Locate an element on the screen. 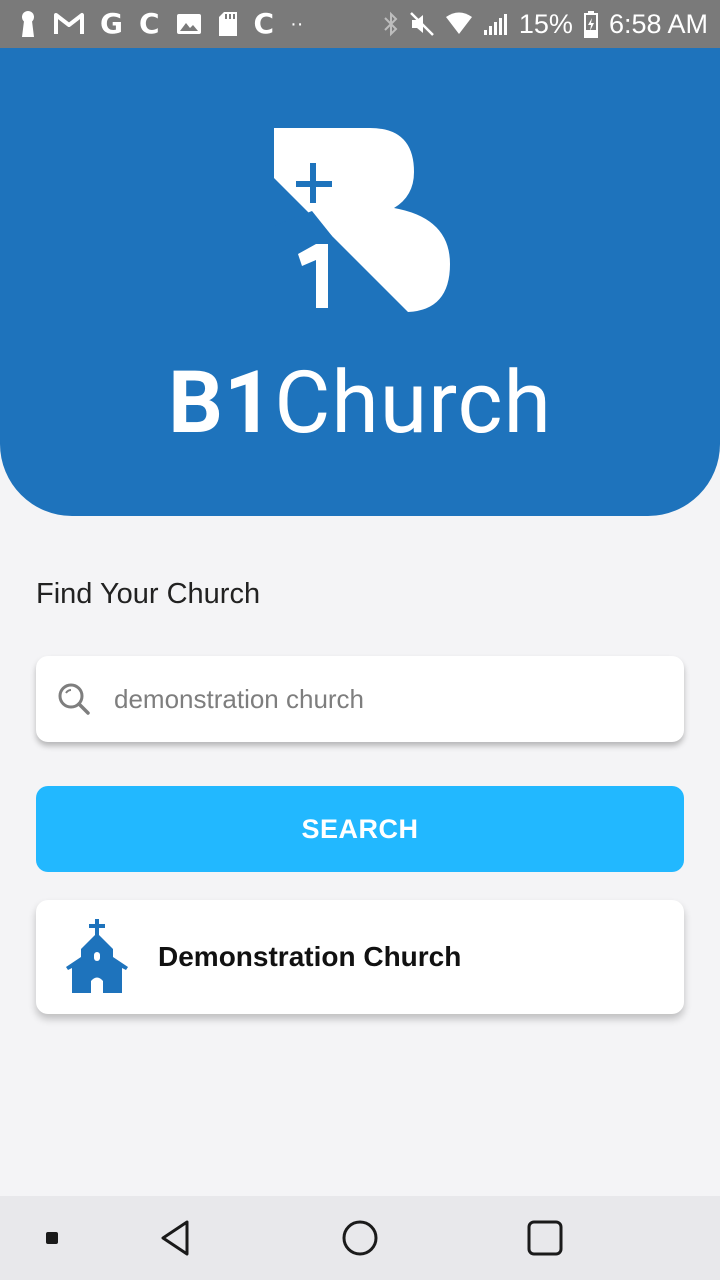 The width and height of the screenshot is (720, 1280). status-bar: G C C ·· 15% 6:58 AM is located at coordinates (360, 24).